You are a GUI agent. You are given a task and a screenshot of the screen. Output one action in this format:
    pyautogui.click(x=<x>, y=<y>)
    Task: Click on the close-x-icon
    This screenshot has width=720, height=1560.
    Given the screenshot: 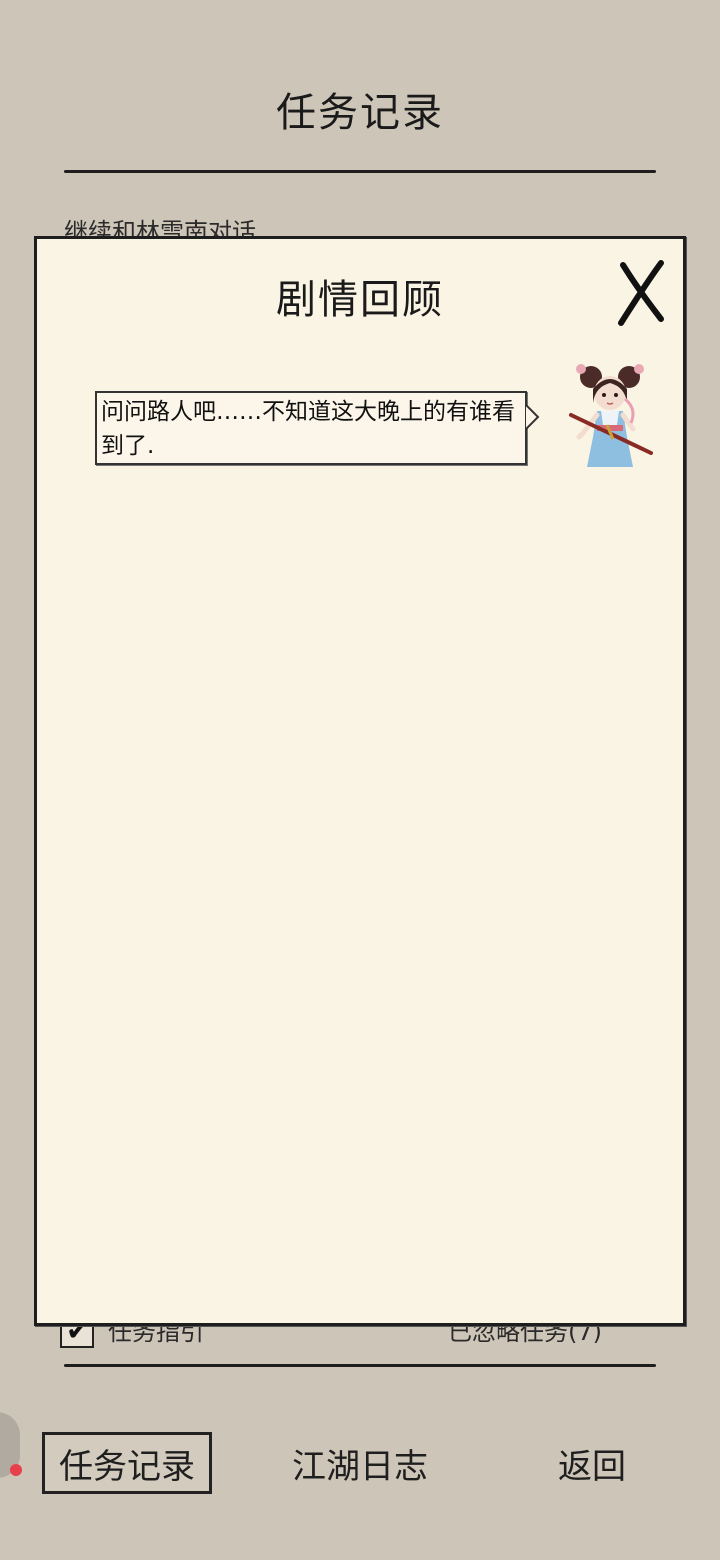 What is the action you would take?
    pyautogui.click(x=641, y=293)
    